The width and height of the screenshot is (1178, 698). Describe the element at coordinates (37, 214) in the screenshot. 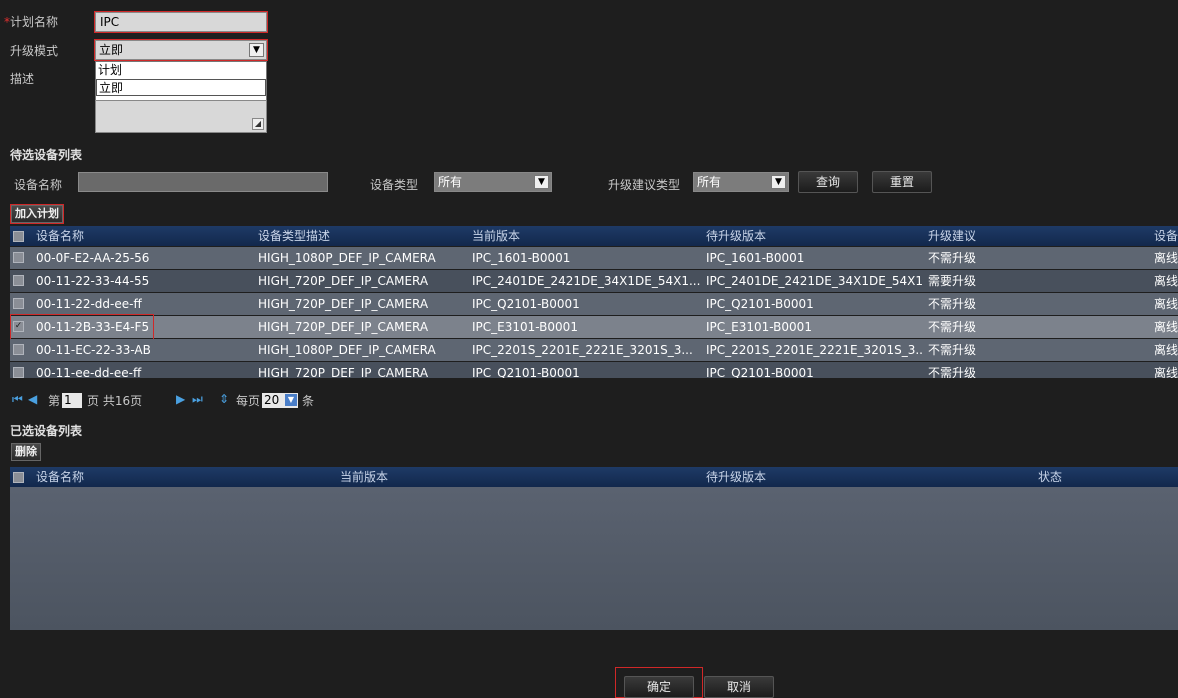

I see `add-to-plan-button: 加入计划` at that location.